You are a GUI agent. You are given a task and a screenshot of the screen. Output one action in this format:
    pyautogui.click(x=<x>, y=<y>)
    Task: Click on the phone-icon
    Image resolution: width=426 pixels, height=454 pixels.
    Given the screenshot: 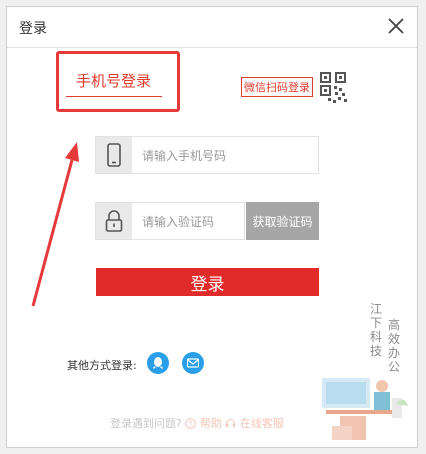 What is the action you would take?
    pyautogui.click(x=114, y=155)
    